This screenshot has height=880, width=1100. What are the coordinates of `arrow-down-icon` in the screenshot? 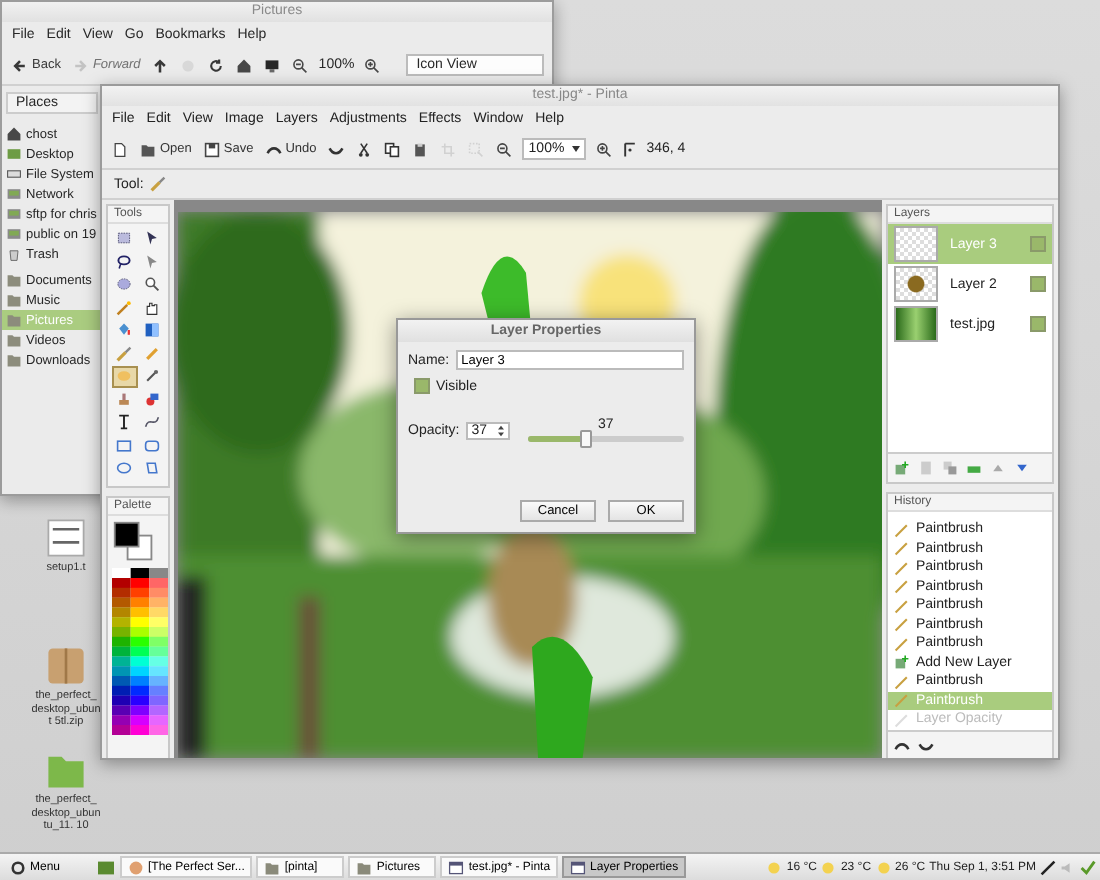 It's located at (1022, 468).